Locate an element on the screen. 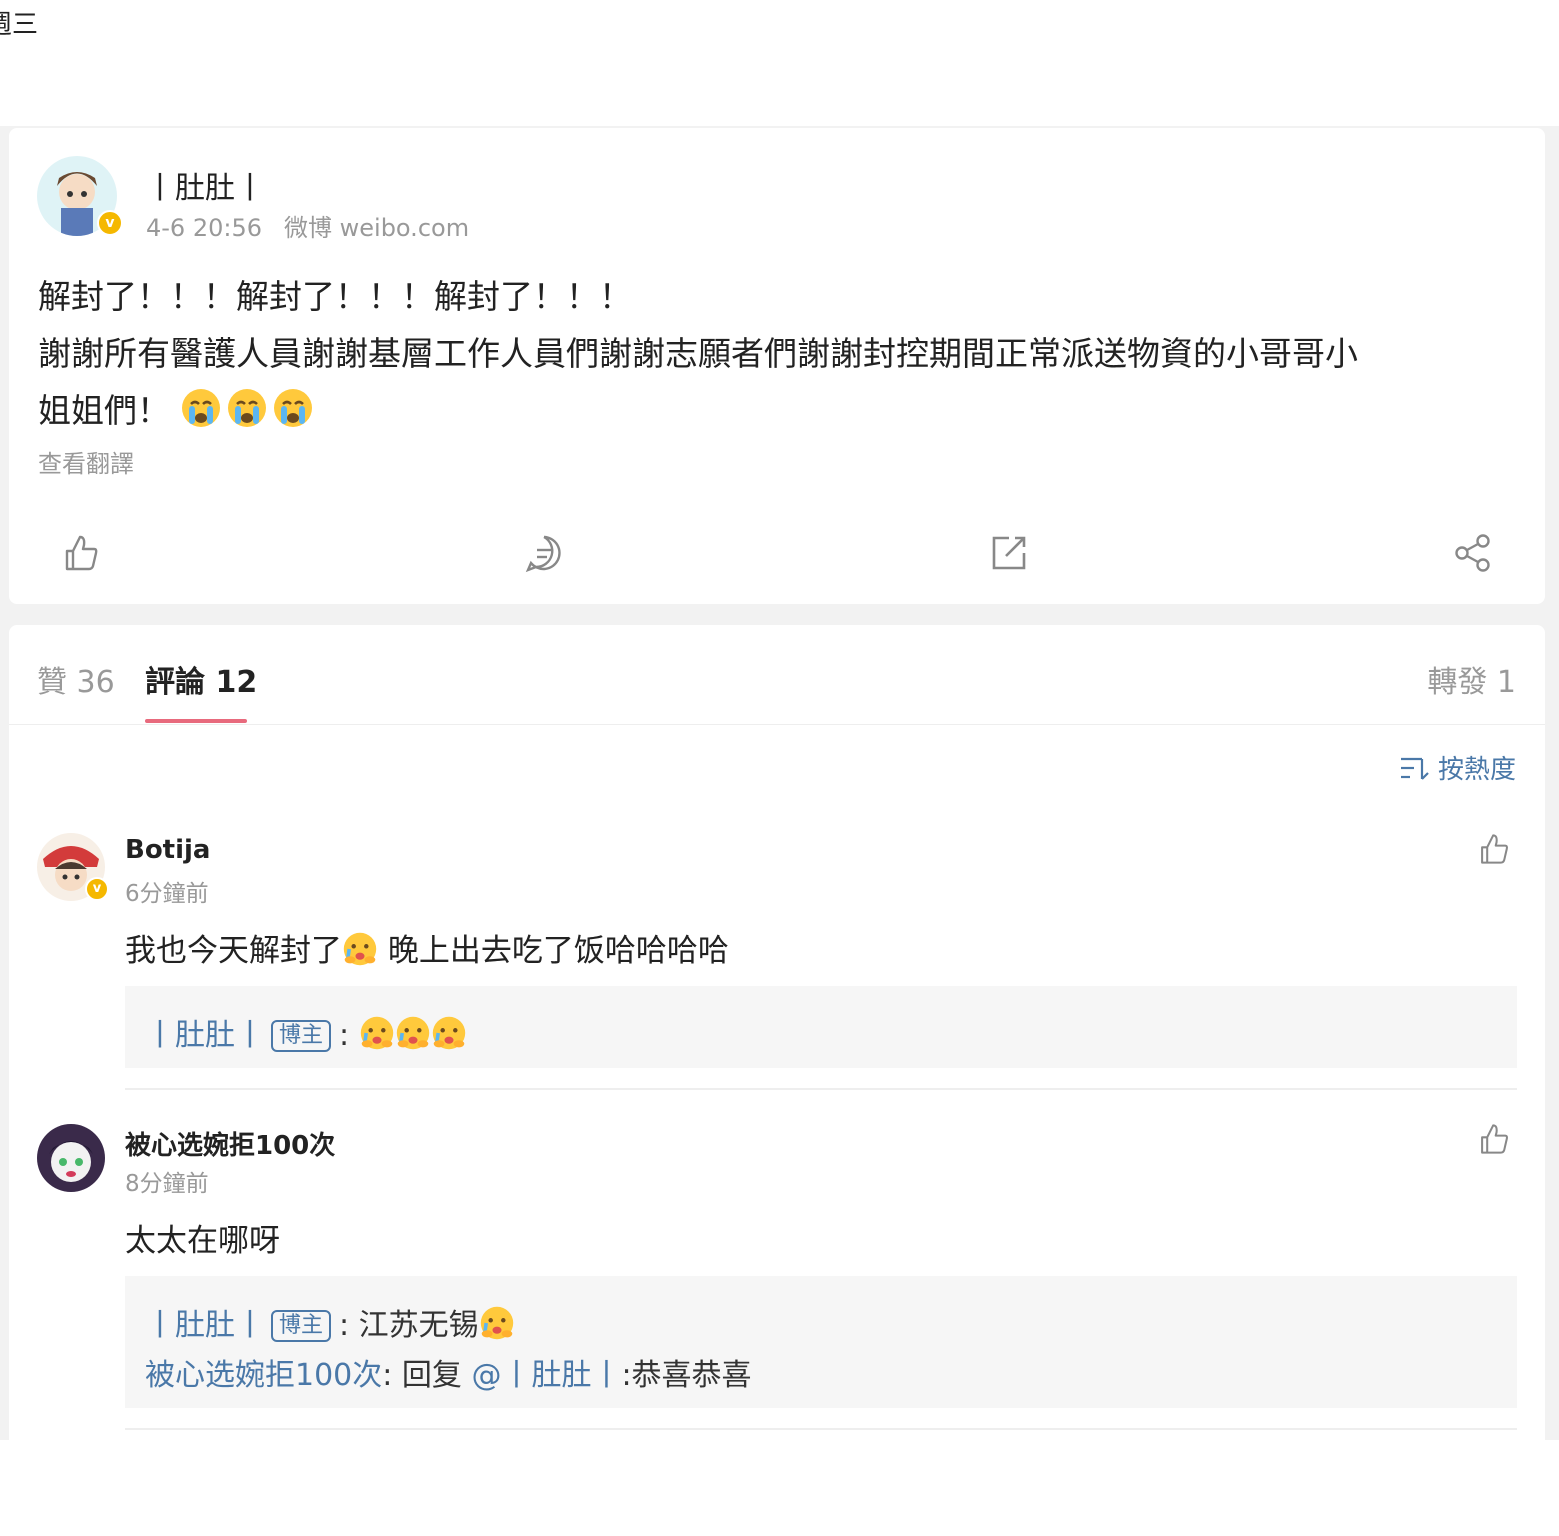 Image resolution: width=1559 pixels, height=1536 pixels. sort-label: 按熱度 is located at coordinates (1476, 770).